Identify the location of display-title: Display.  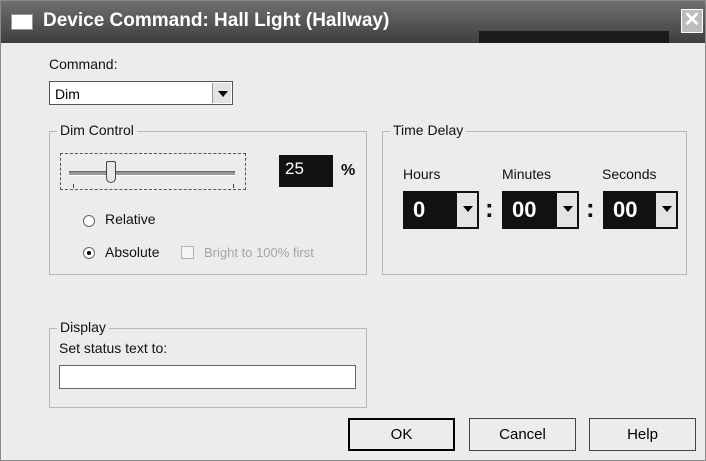
(83, 327).